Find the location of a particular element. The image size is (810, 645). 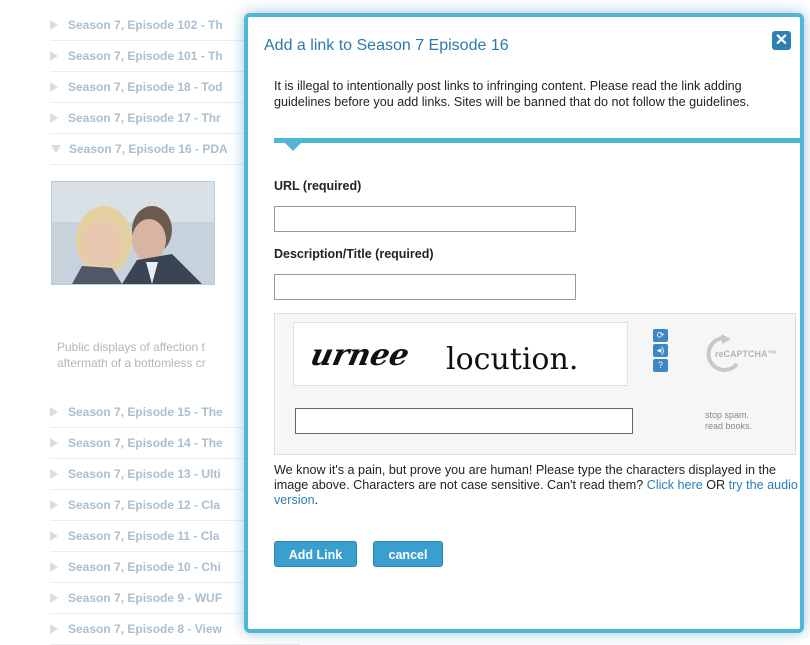

episode-title: Season 7, Episode 13 - Ulti is located at coordinates (144, 474).